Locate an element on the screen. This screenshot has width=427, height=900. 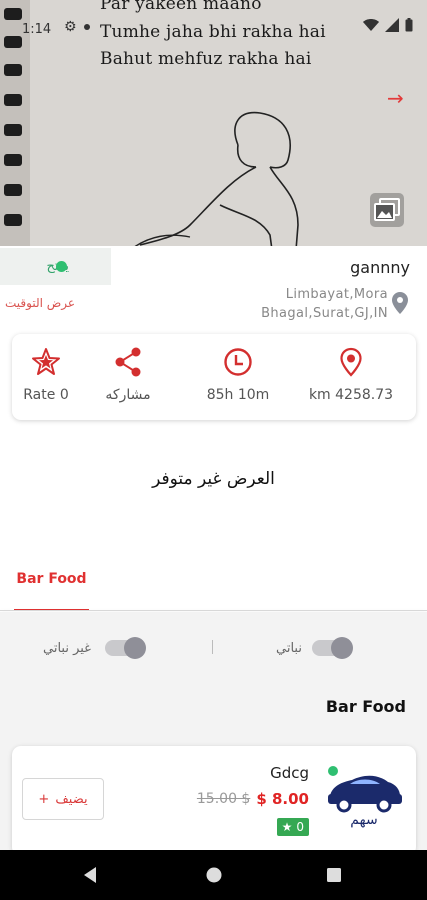
signal-icon is located at coordinates (392, 25).